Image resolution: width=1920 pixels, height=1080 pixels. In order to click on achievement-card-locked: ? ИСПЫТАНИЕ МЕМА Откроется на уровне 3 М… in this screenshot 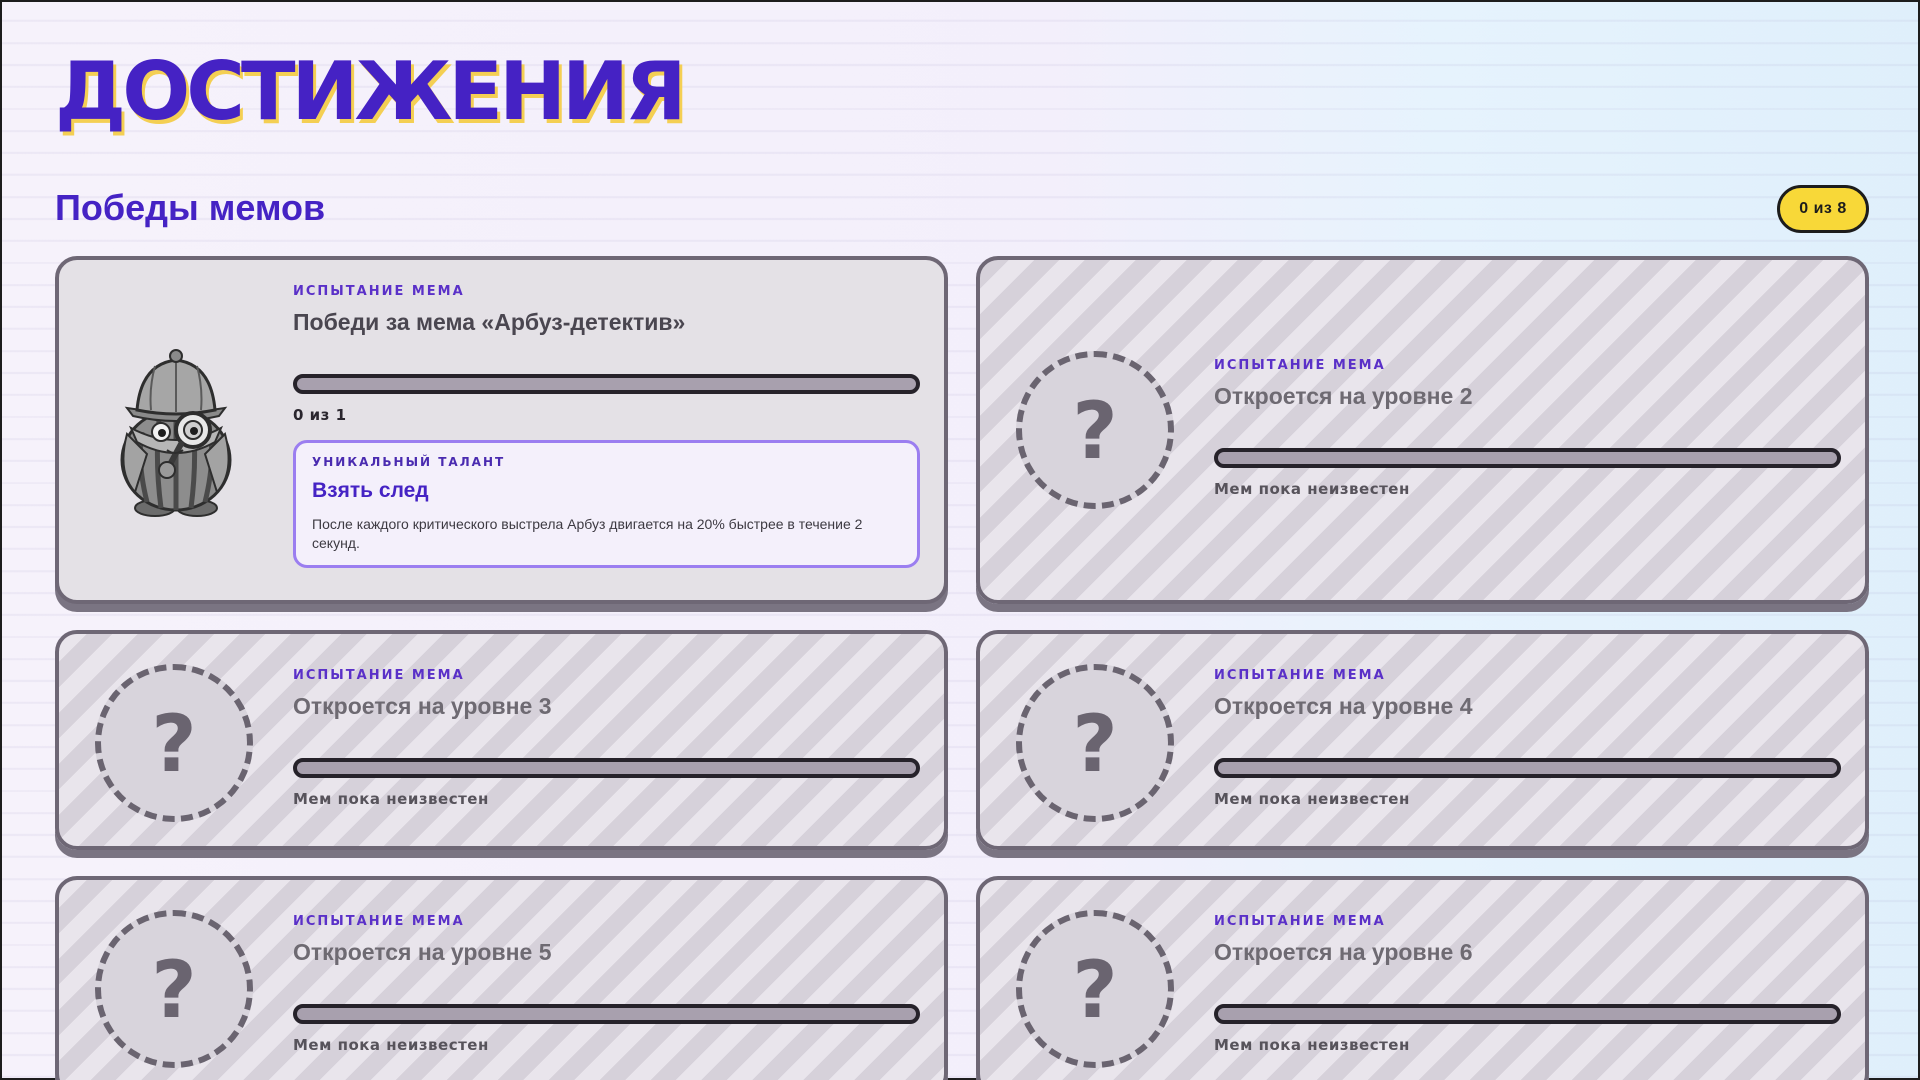, I will do `click(501, 740)`.